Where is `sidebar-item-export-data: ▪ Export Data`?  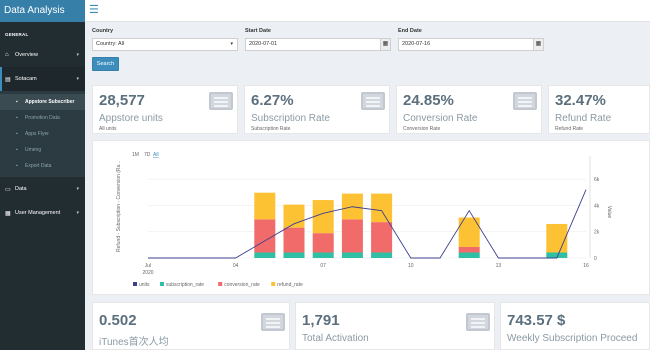 sidebar-item-export-data: ▪ Export Data is located at coordinates (42, 166).